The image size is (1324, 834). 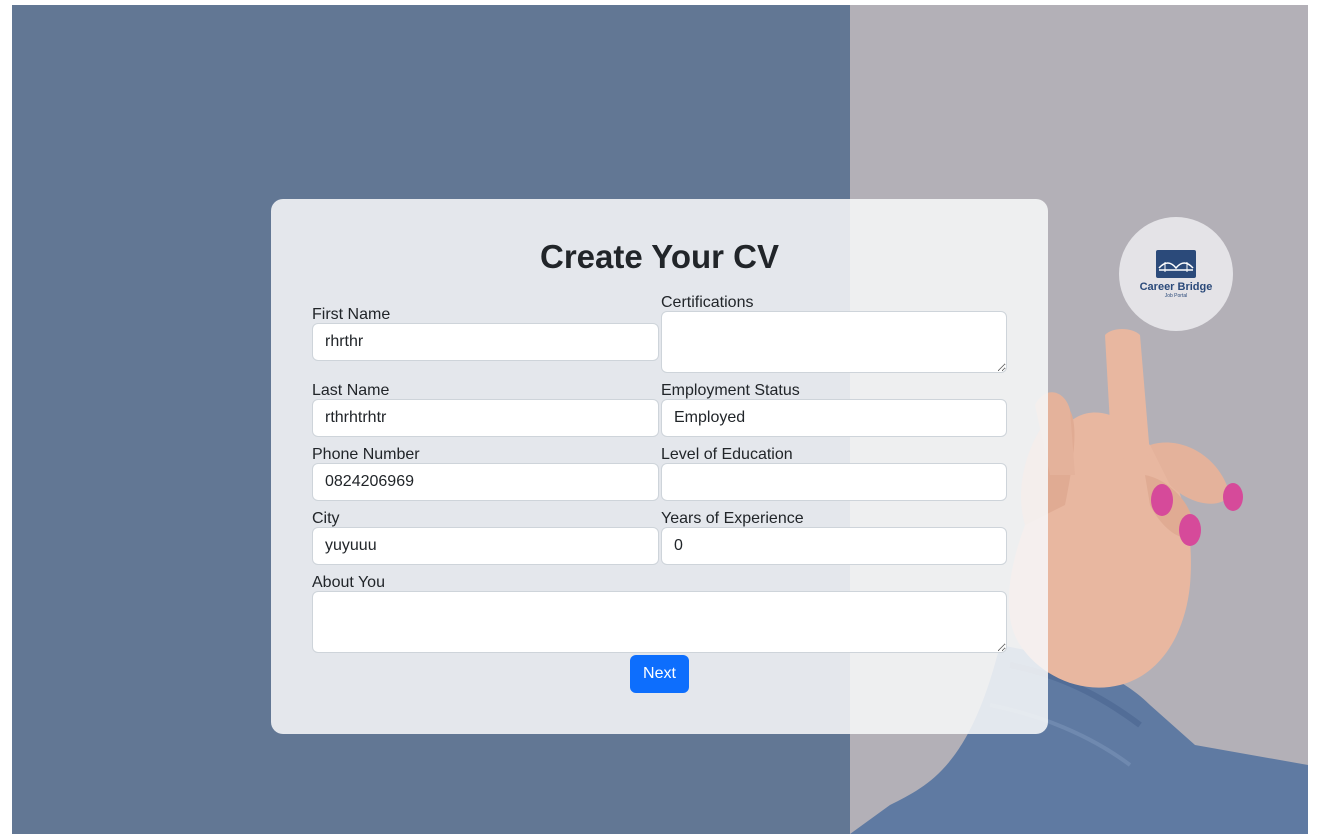 What do you see at coordinates (732, 518) in the screenshot?
I see `experience-label: Years of Experience` at bounding box center [732, 518].